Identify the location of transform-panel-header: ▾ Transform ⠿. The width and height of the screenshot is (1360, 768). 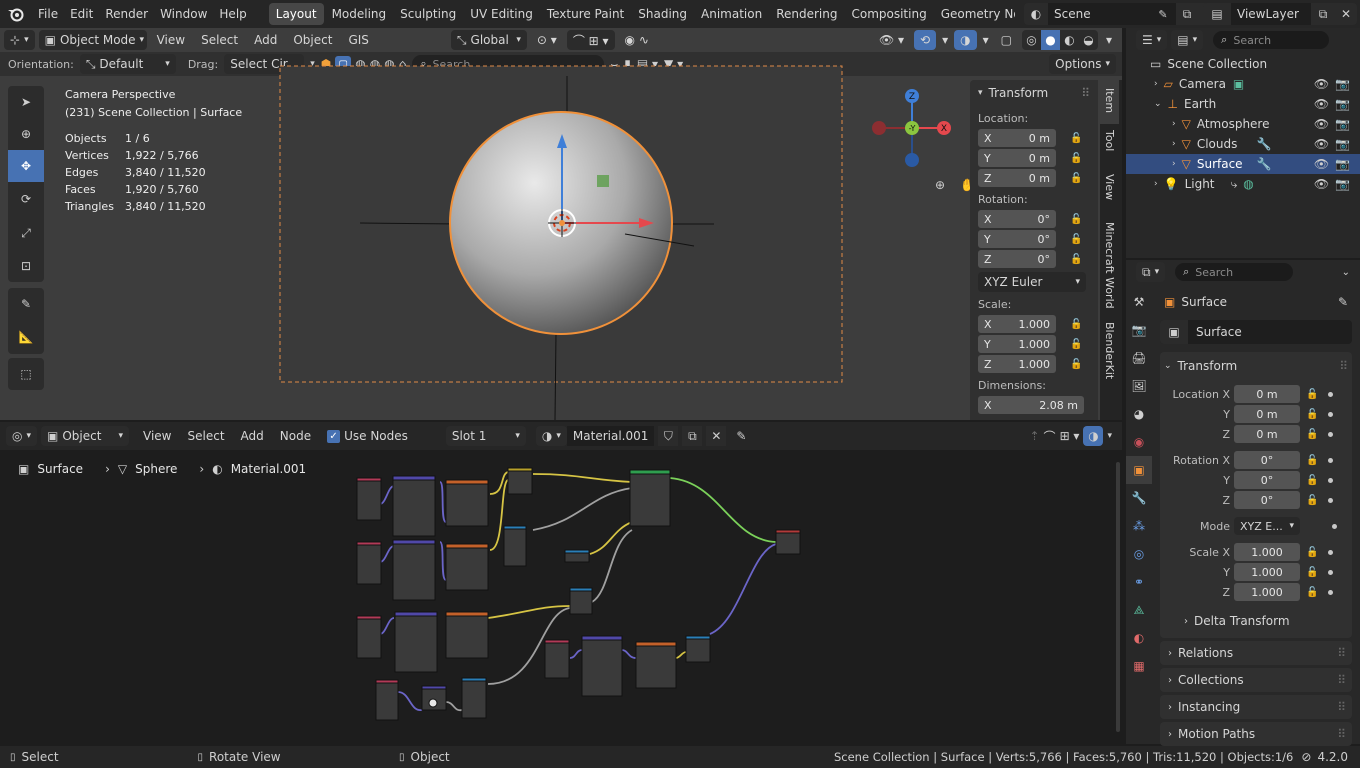
(1034, 93).